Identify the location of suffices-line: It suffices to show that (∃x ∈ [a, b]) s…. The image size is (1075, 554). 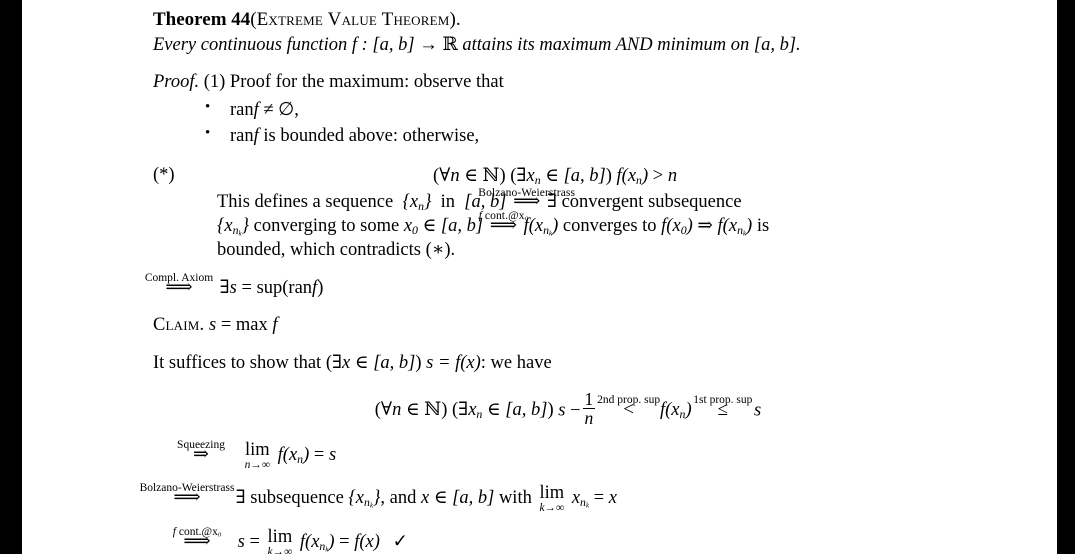
(568, 364).